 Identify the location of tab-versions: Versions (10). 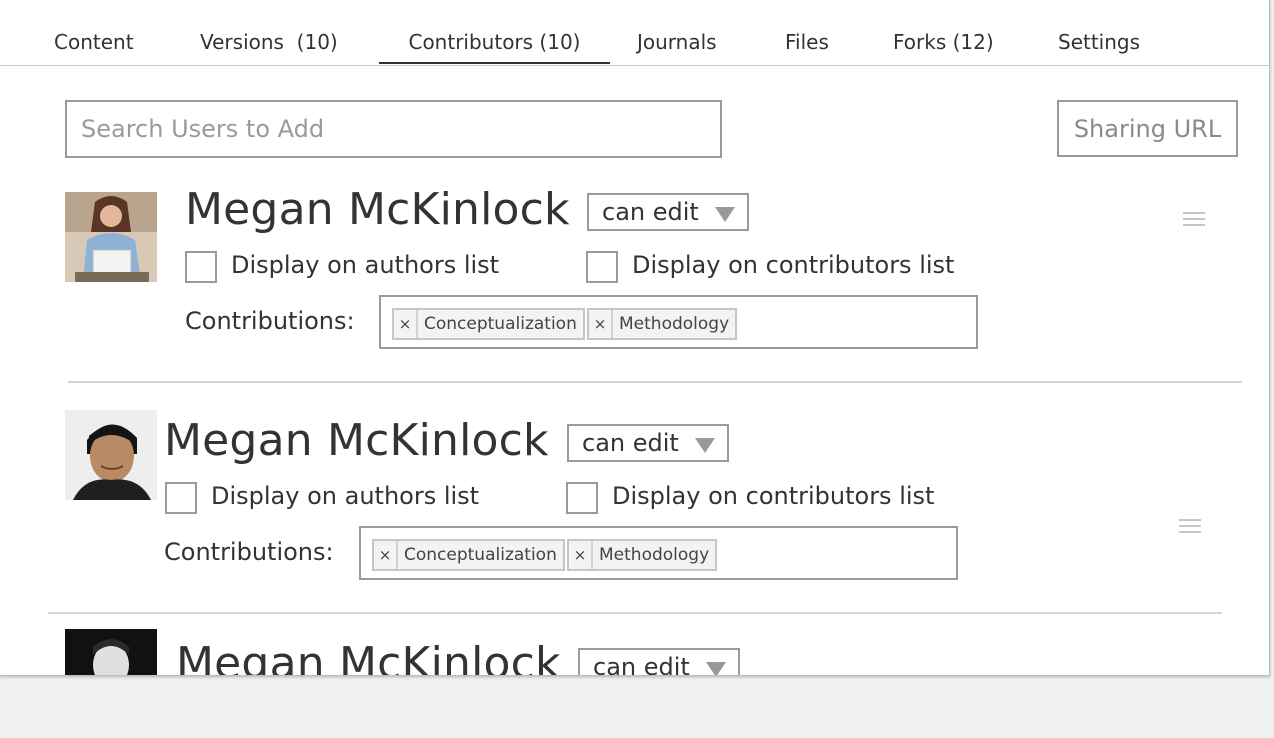
(269, 47).